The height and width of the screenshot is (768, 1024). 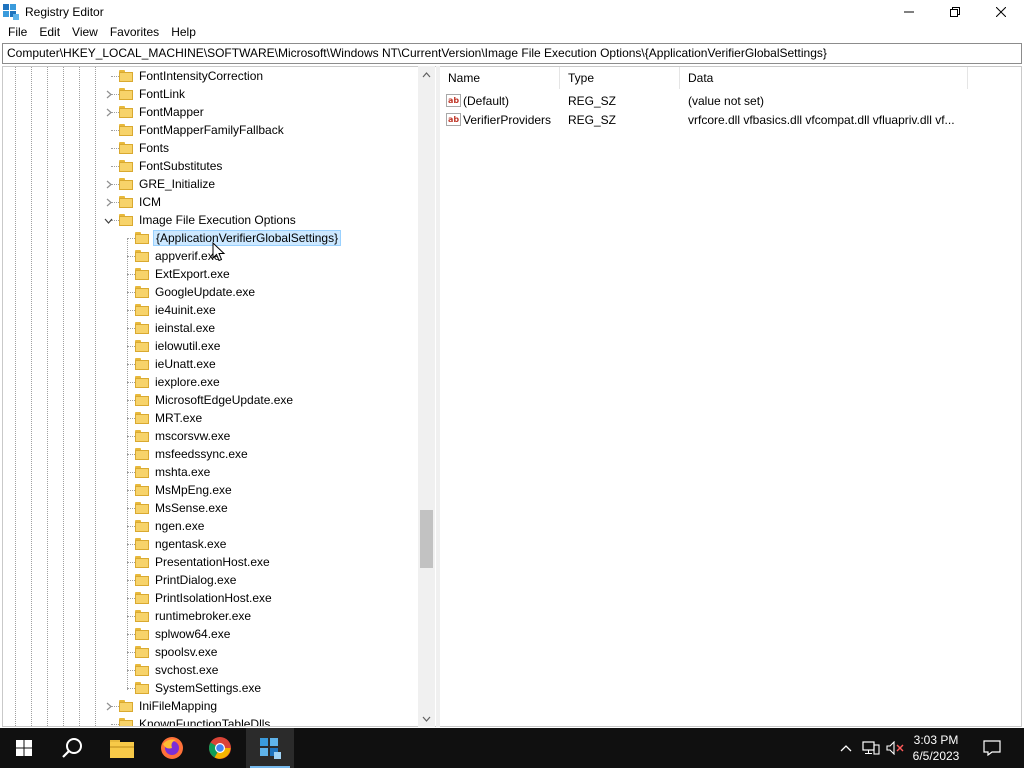 I want to click on tree-key: FontMapper, so click(x=211, y=112).